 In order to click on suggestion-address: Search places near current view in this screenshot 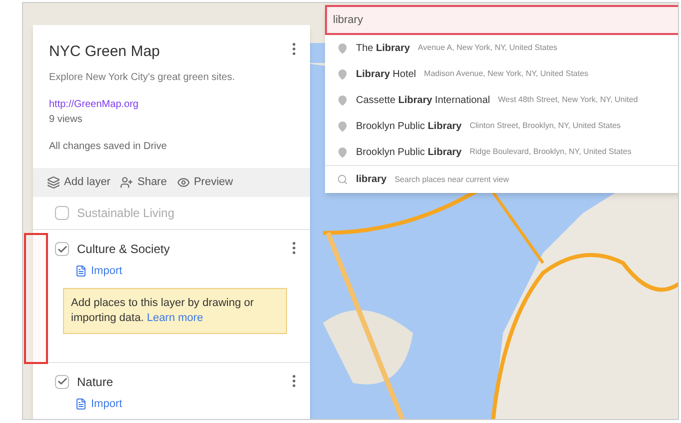, I will do `click(451, 180)`.